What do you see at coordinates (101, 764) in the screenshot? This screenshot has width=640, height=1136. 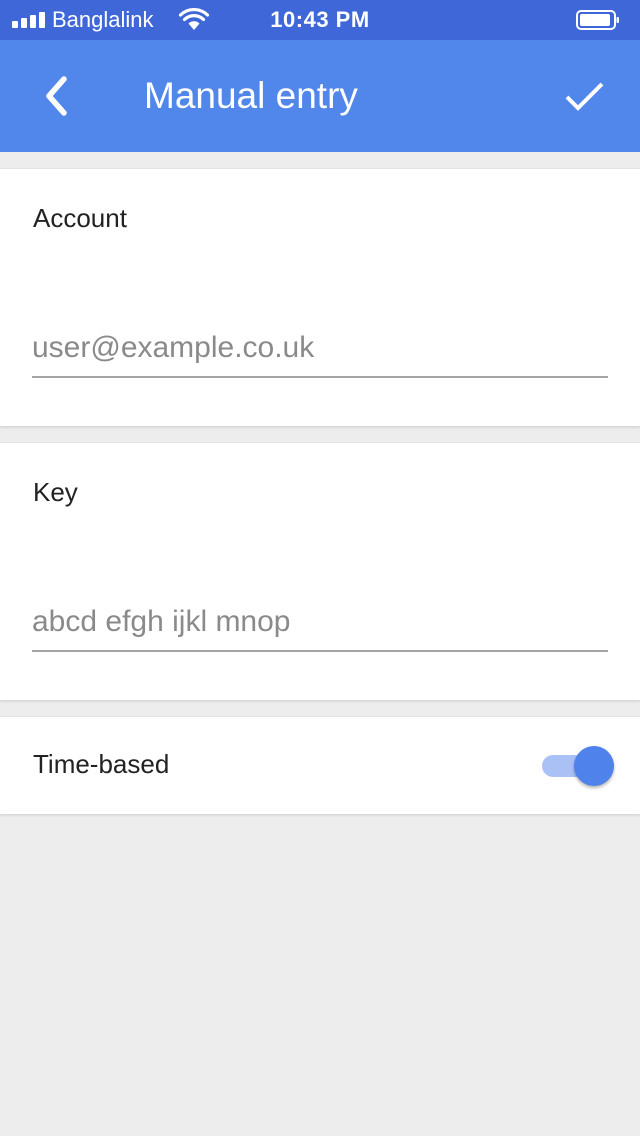 I see `time-based-label: Time-based` at bounding box center [101, 764].